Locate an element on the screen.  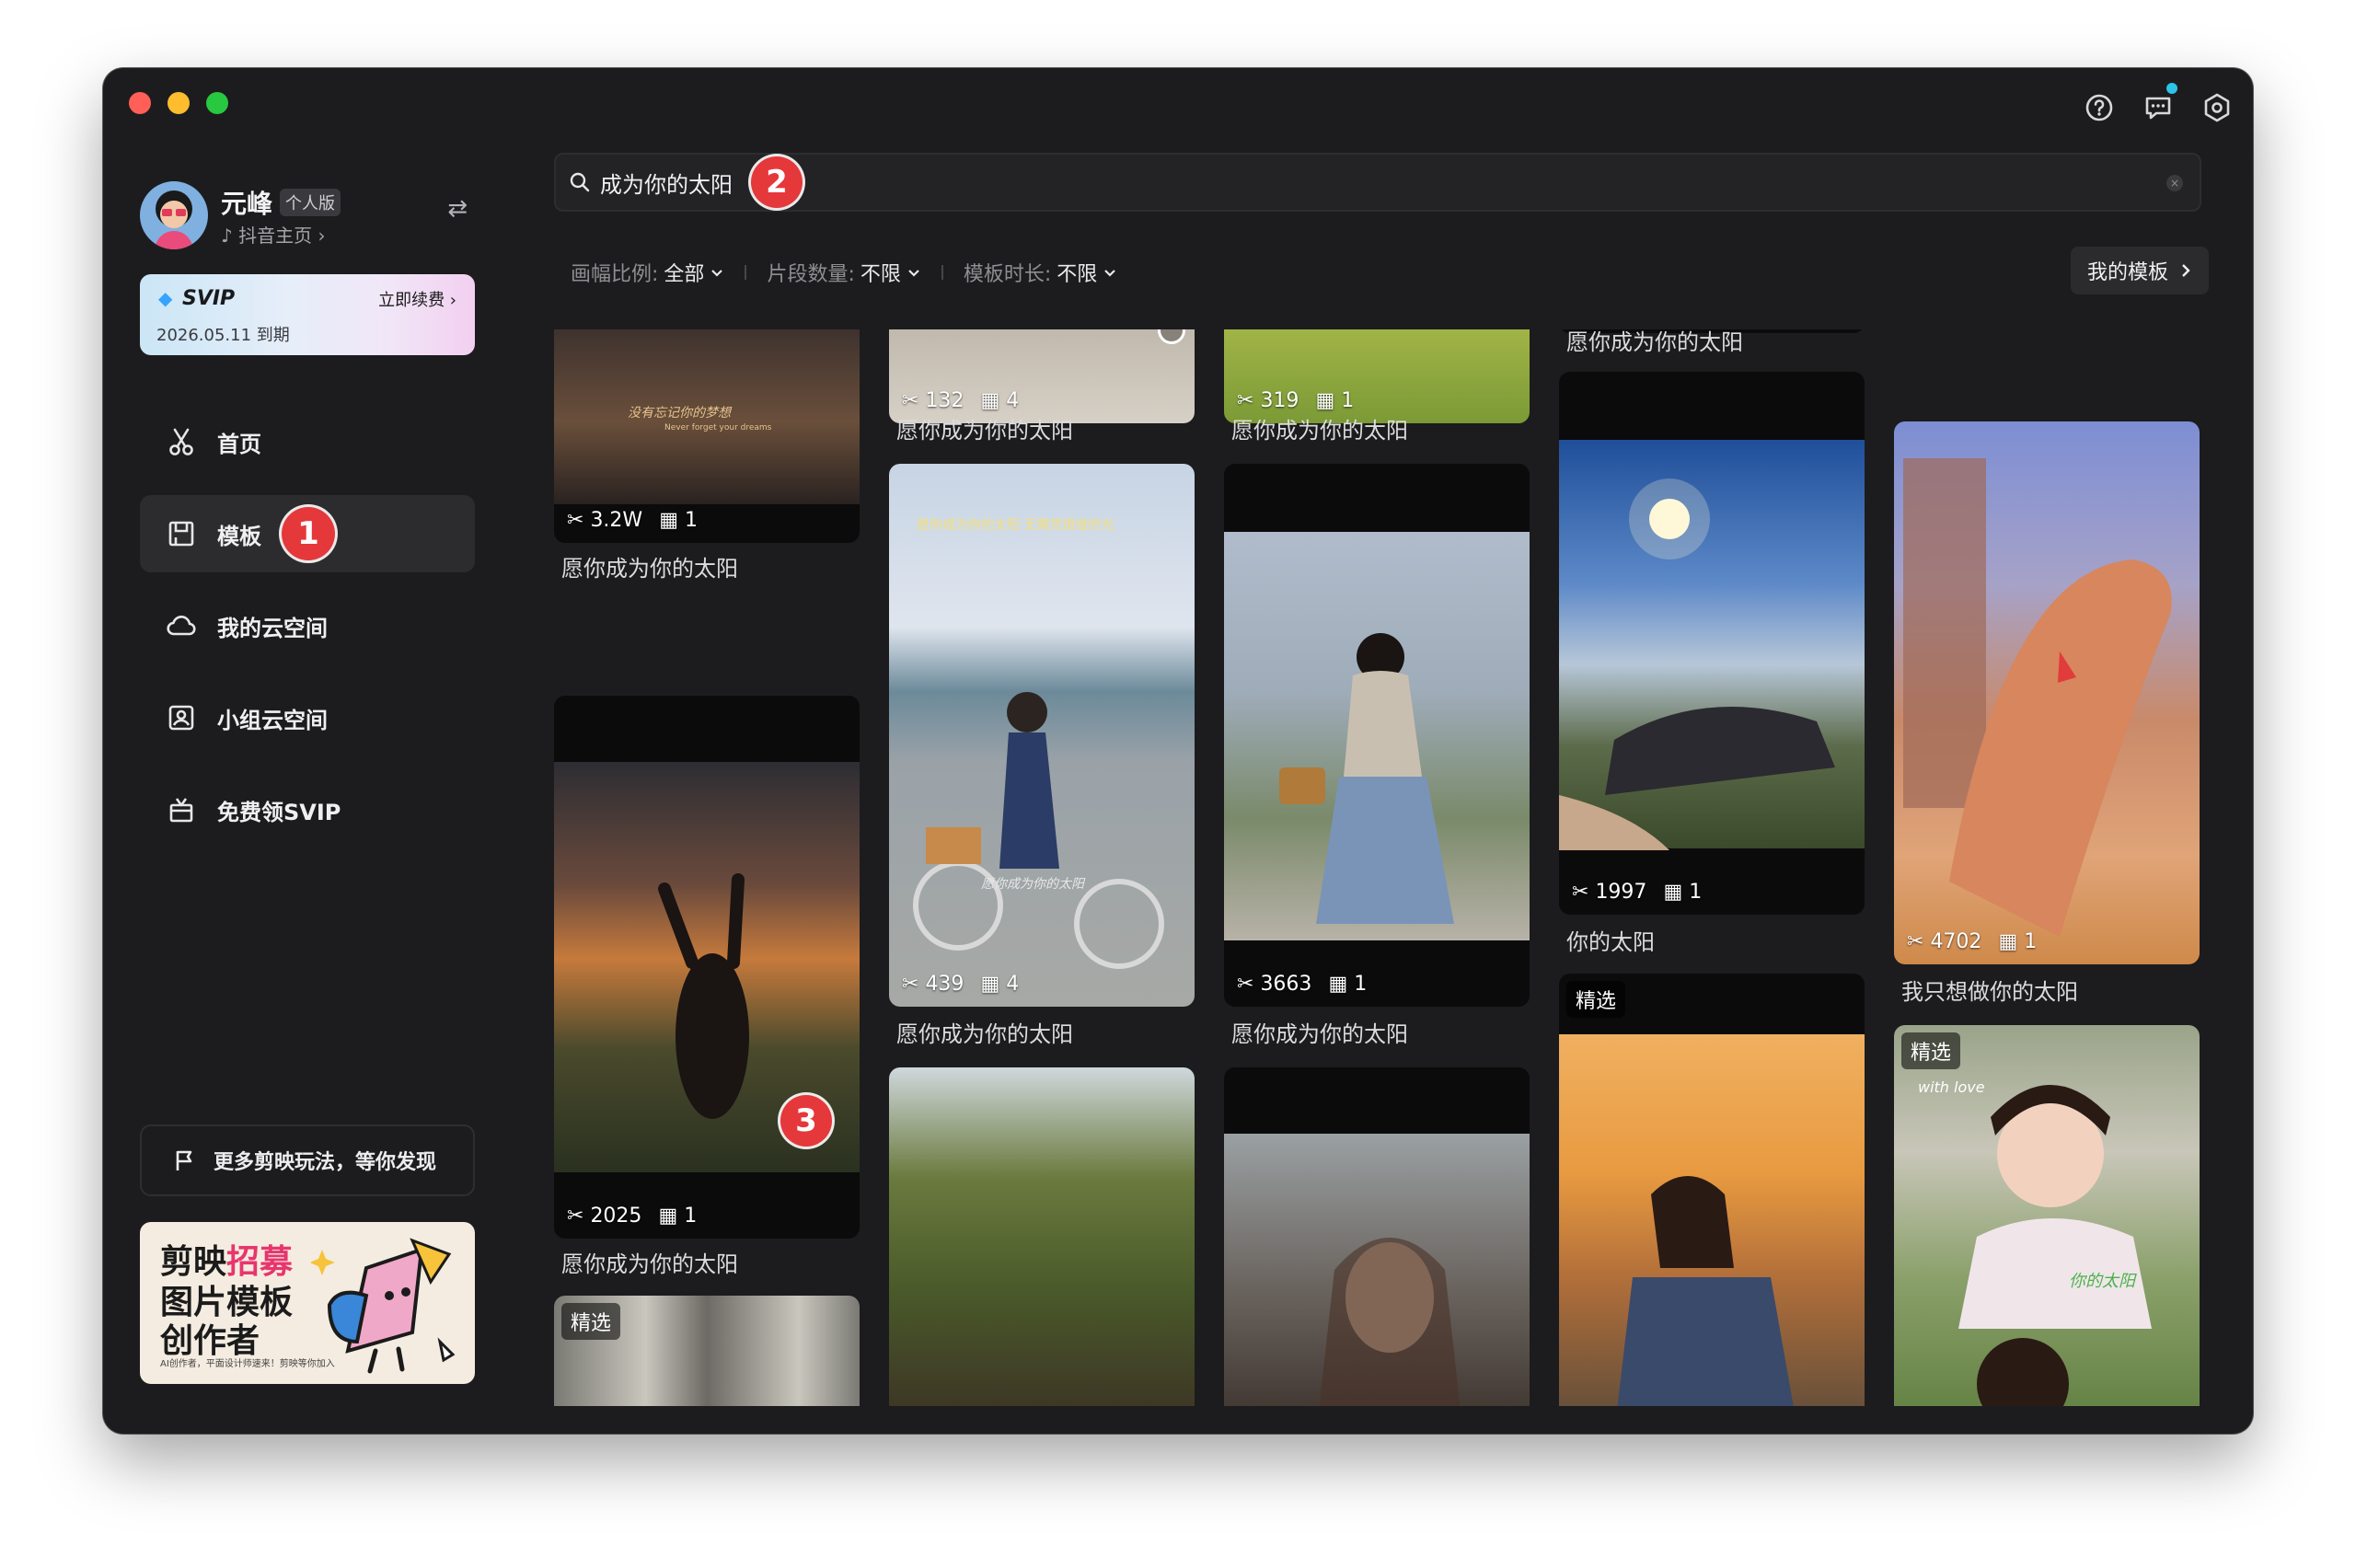
sidebar-item-free-svip: 免费领SVIP is located at coordinates (307, 809).